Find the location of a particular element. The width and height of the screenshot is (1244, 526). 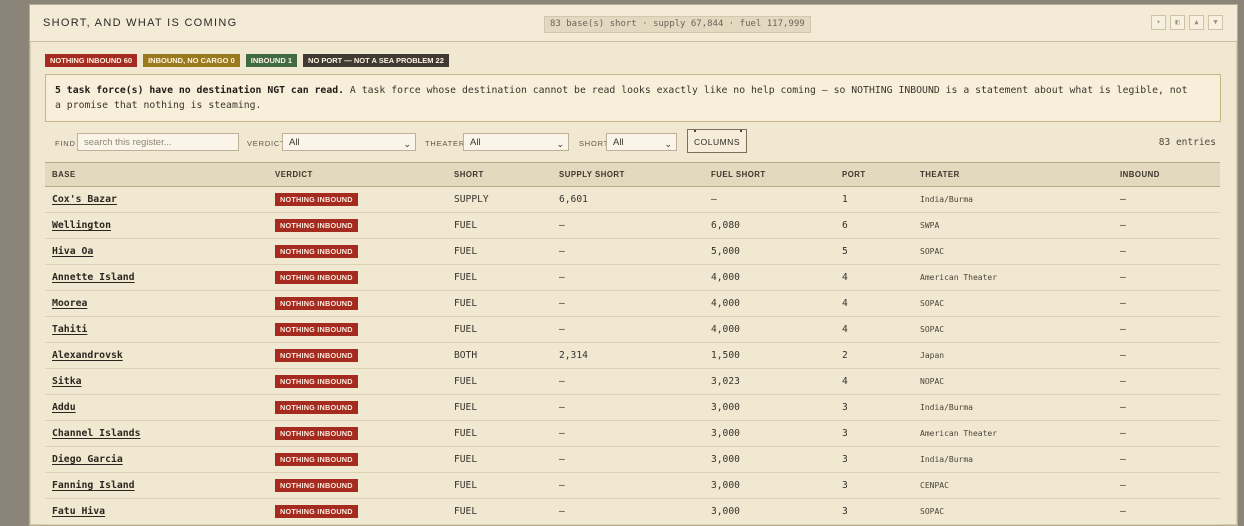

base-link: Moorea is located at coordinates (156, 303).